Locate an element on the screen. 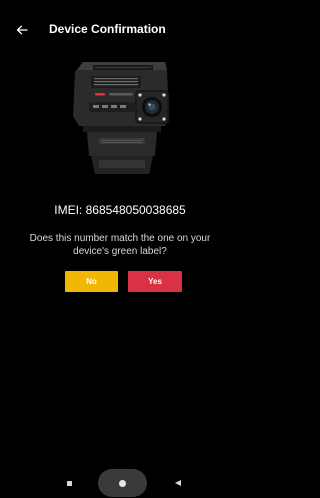 The height and width of the screenshot is (498, 320). back-button is located at coordinates (22, 30).